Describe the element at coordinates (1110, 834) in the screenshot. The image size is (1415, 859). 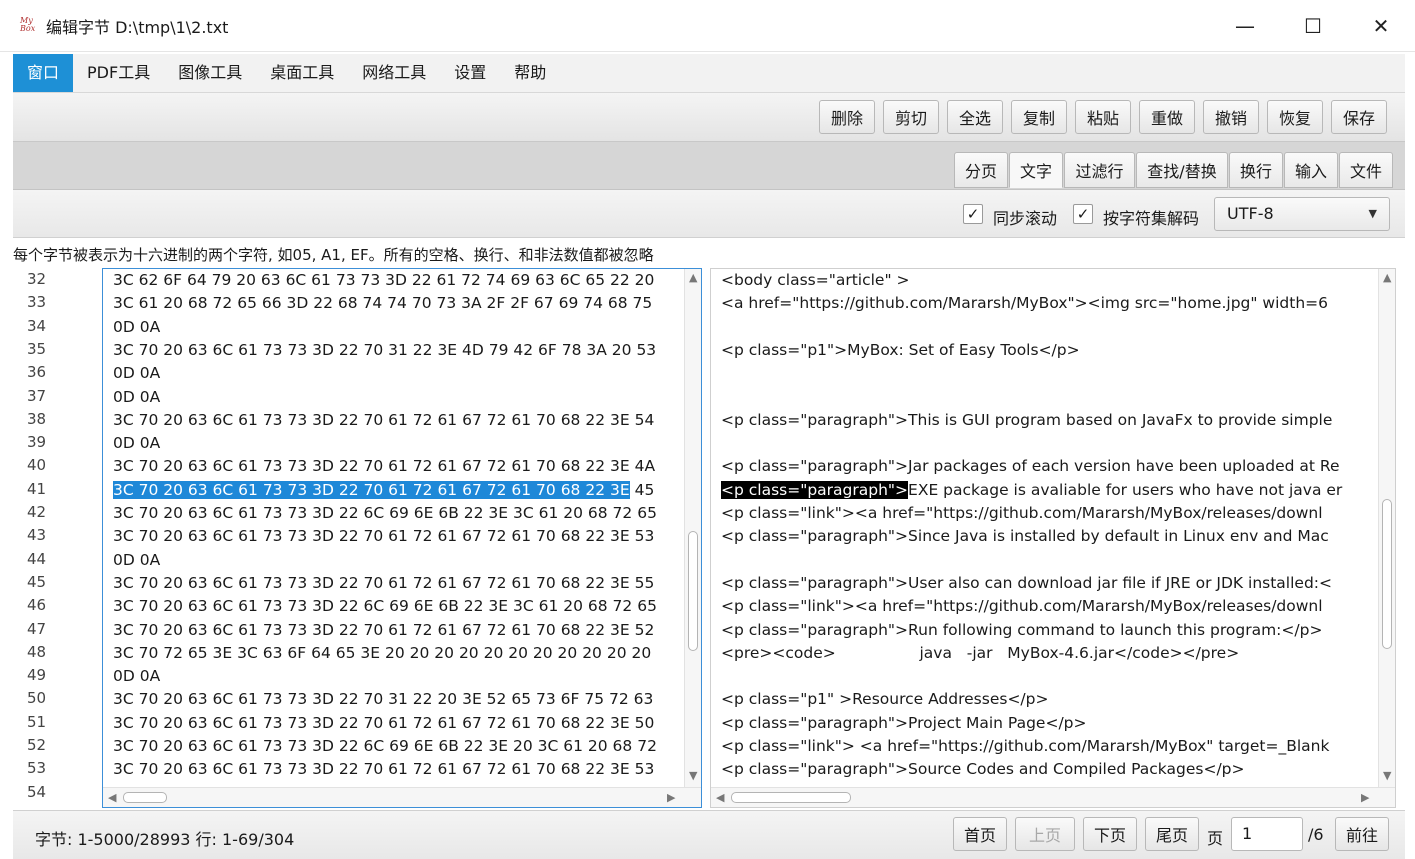
I see `next-page-button: 下页` at that location.